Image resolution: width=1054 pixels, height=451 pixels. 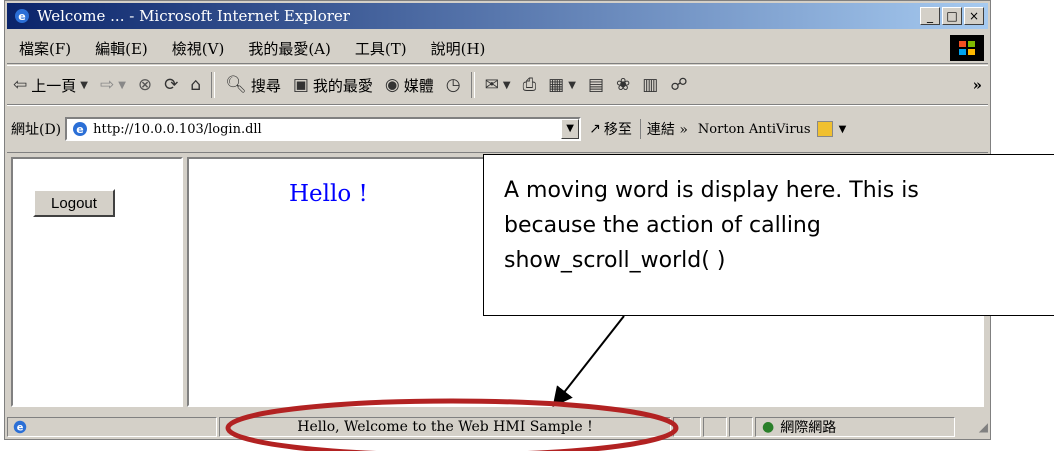 I want to click on norton-antivirus-button: Norton AntiVirus ▼, so click(x=772, y=129).